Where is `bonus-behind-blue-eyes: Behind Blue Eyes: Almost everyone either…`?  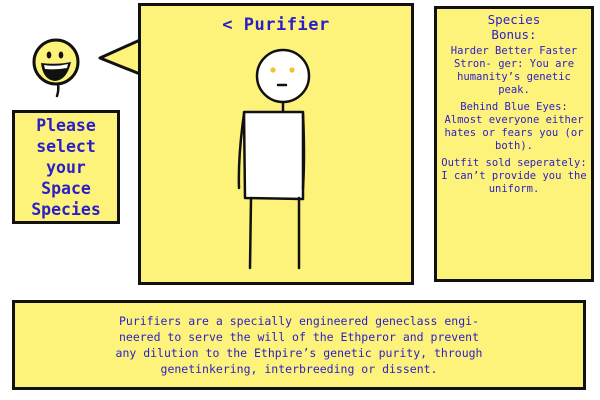 bonus-behind-blue-eyes: Behind Blue Eyes: Almost everyone either… is located at coordinates (514, 126).